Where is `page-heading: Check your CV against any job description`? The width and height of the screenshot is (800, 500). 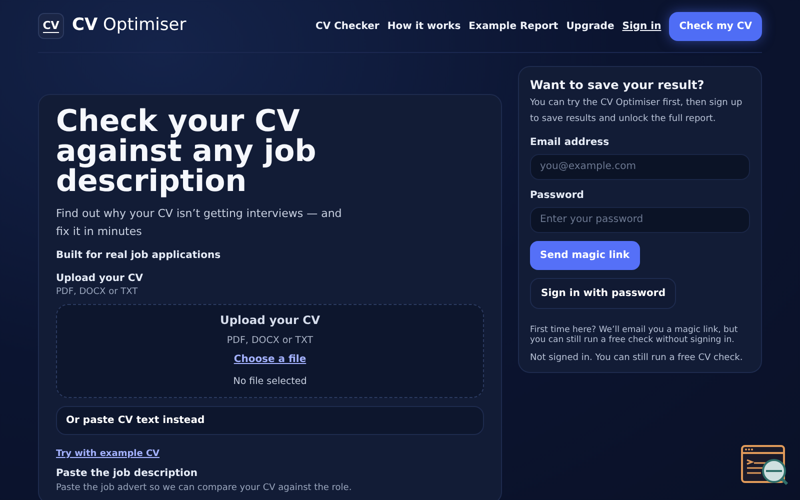
page-heading: Check your CV against any job description is located at coordinates (187, 152).